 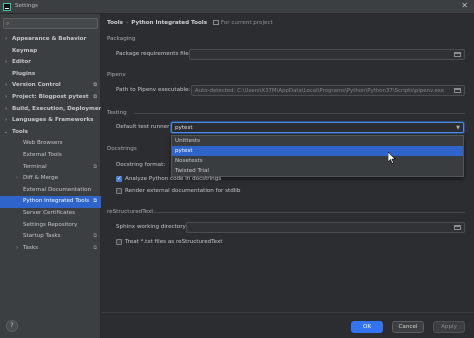 What do you see at coordinates (174, 242) in the screenshot?
I see `treat-txt-as-rst-label: Treat *.txt files as reStructuredText` at bounding box center [174, 242].